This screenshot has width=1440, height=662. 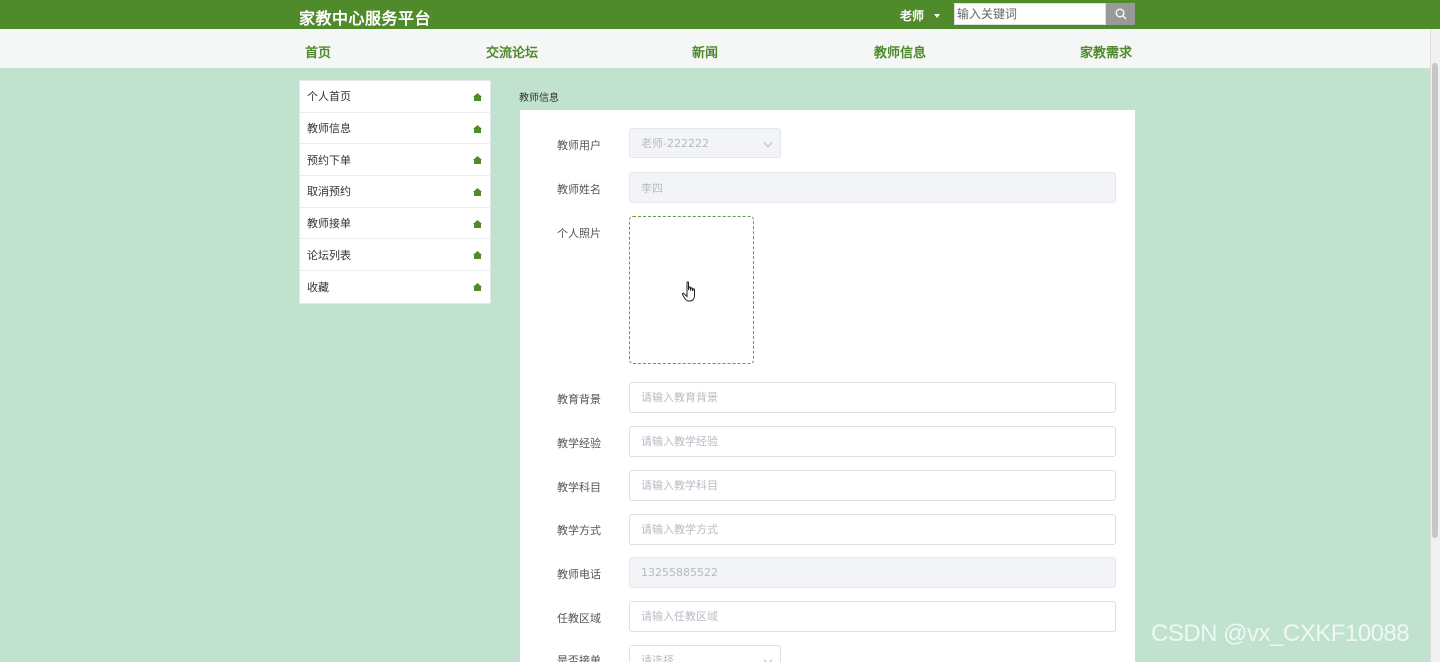 I want to click on nav-item-forum: 交流论坛, so click(x=512, y=51).